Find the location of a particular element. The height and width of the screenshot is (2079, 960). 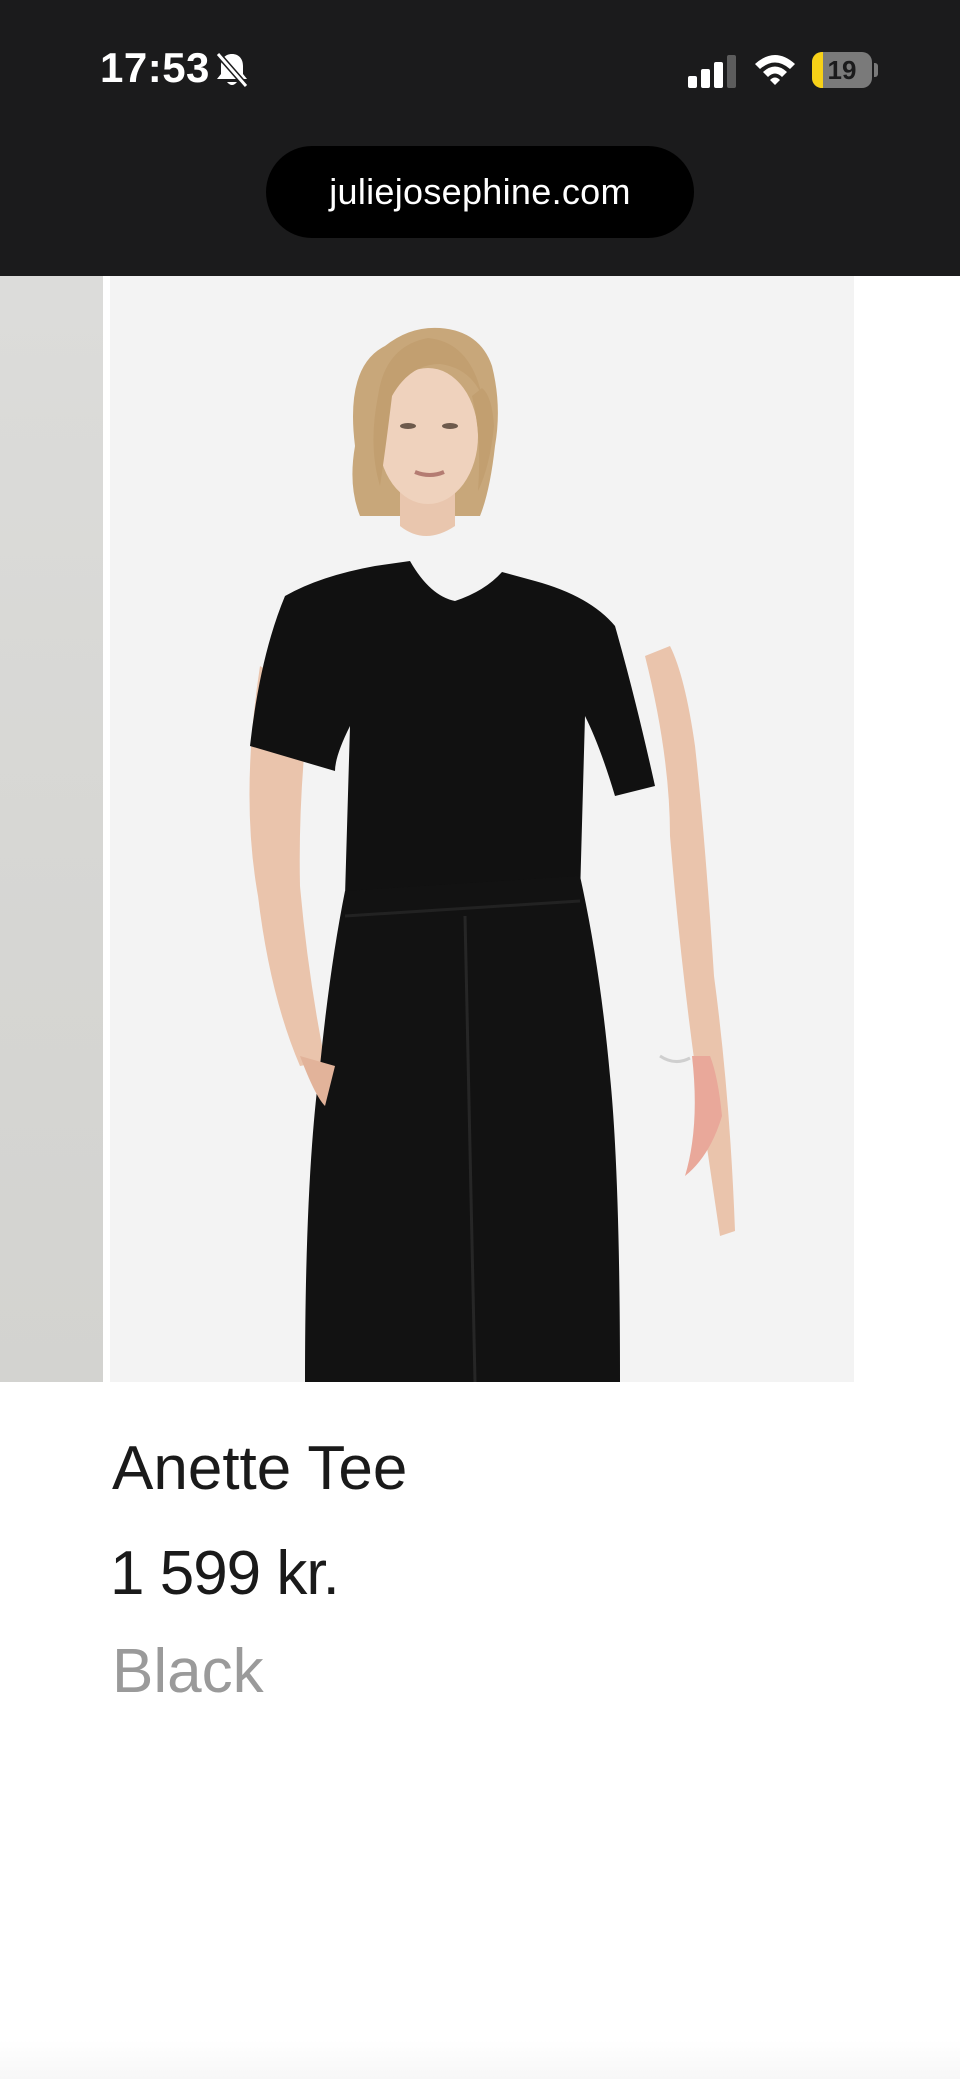

address-bar-url: juliejosephine.com is located at coordinates (480, 191).